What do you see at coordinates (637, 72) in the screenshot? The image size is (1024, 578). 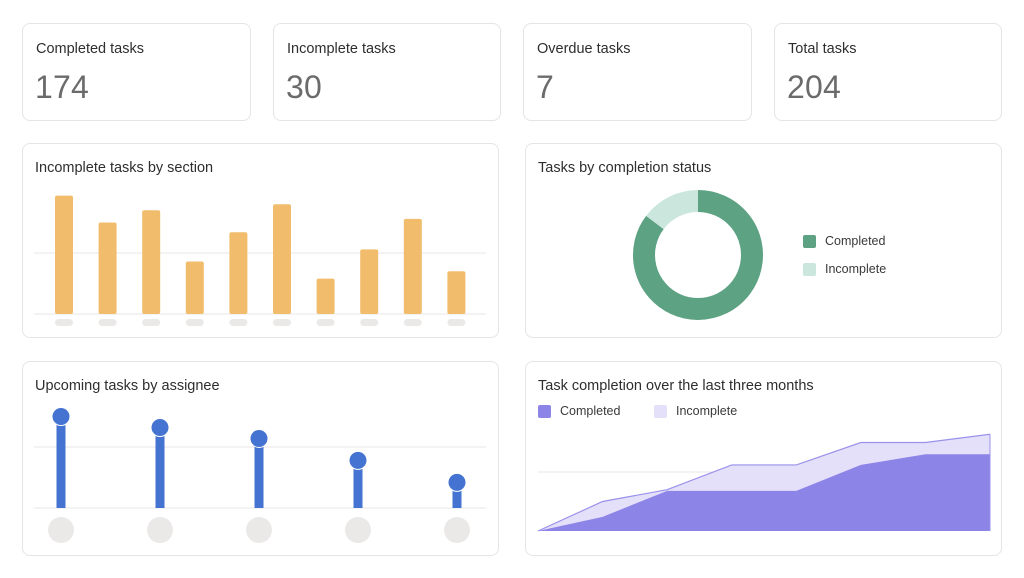 I see `stat-card-overdue: Overdue tasks 7` at bounding box center [637, 72].